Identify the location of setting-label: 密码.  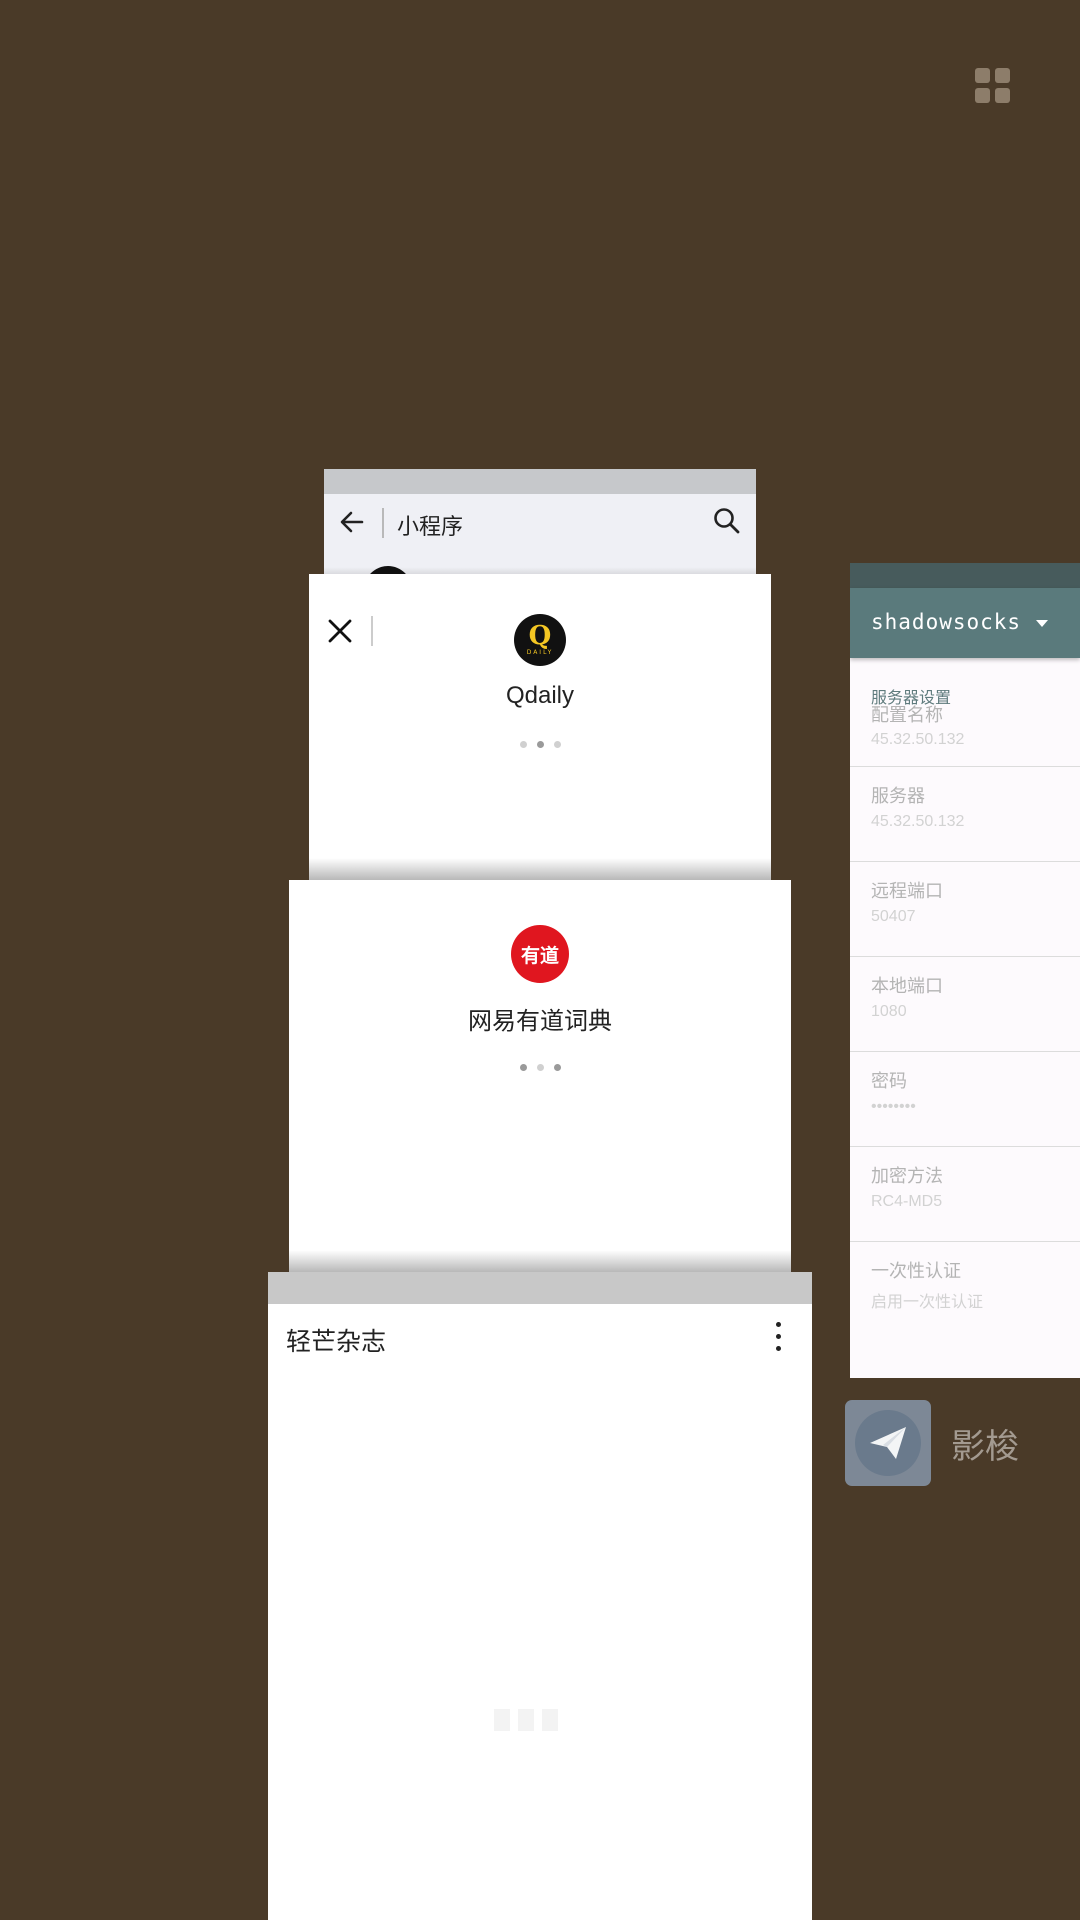
(889, 1081).